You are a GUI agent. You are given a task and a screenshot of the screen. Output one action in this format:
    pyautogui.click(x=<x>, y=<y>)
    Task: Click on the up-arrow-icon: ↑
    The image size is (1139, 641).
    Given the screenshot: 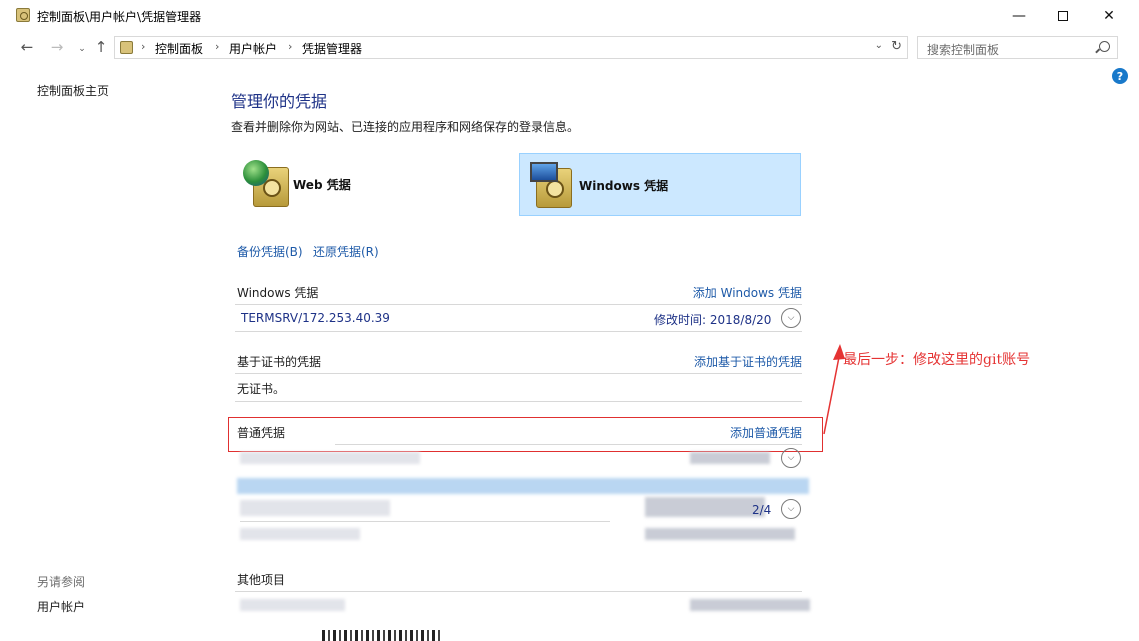 What is the action you would take?
    pyautogui.click(x=101, y=47)
    